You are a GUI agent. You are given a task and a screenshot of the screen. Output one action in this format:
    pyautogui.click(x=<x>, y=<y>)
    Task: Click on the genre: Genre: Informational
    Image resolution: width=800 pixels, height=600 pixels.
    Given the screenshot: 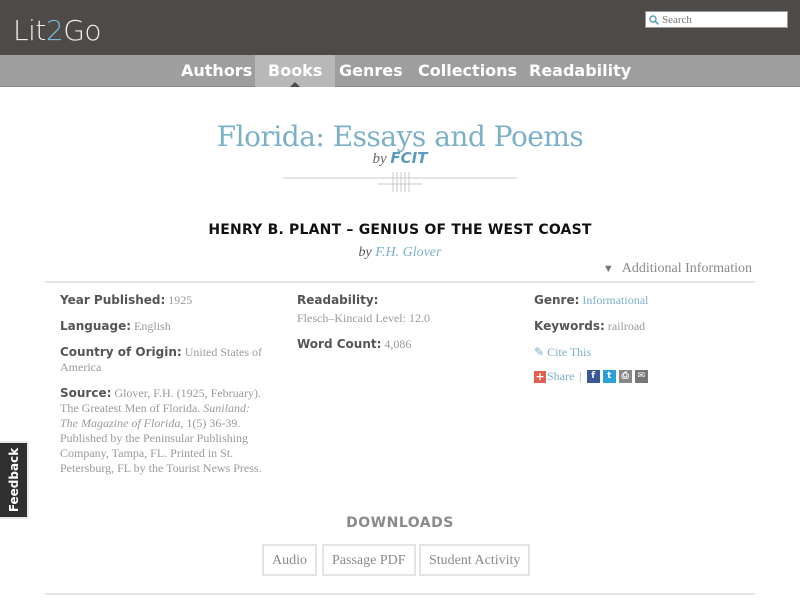 What is the action you would take?
    pyautogui.click(x=639, y=300)
    